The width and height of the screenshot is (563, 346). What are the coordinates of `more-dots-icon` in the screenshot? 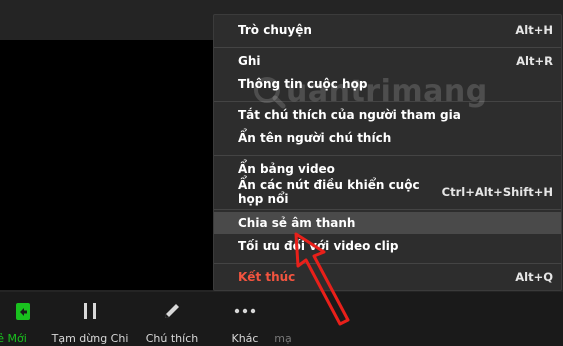 It's located at (245, 311).